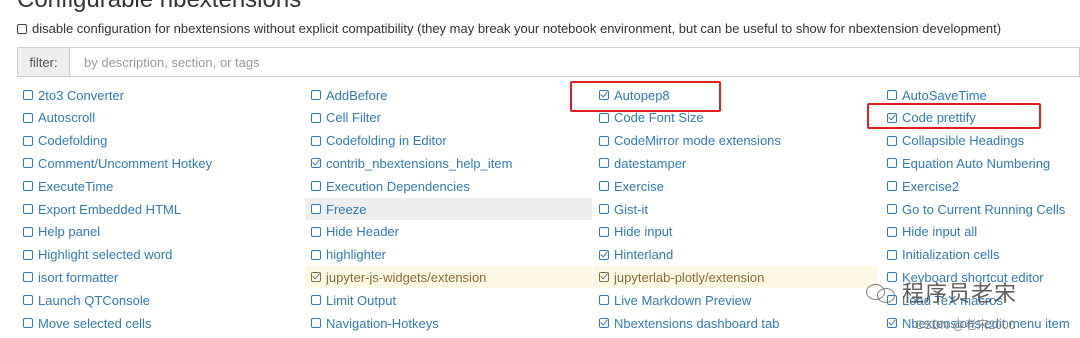 The height and width of the screenshot is (338, 1080). Describe the element at coordinates (631, 209) in the screenshot. I see `nbextension-label: Gist-it` at that location.